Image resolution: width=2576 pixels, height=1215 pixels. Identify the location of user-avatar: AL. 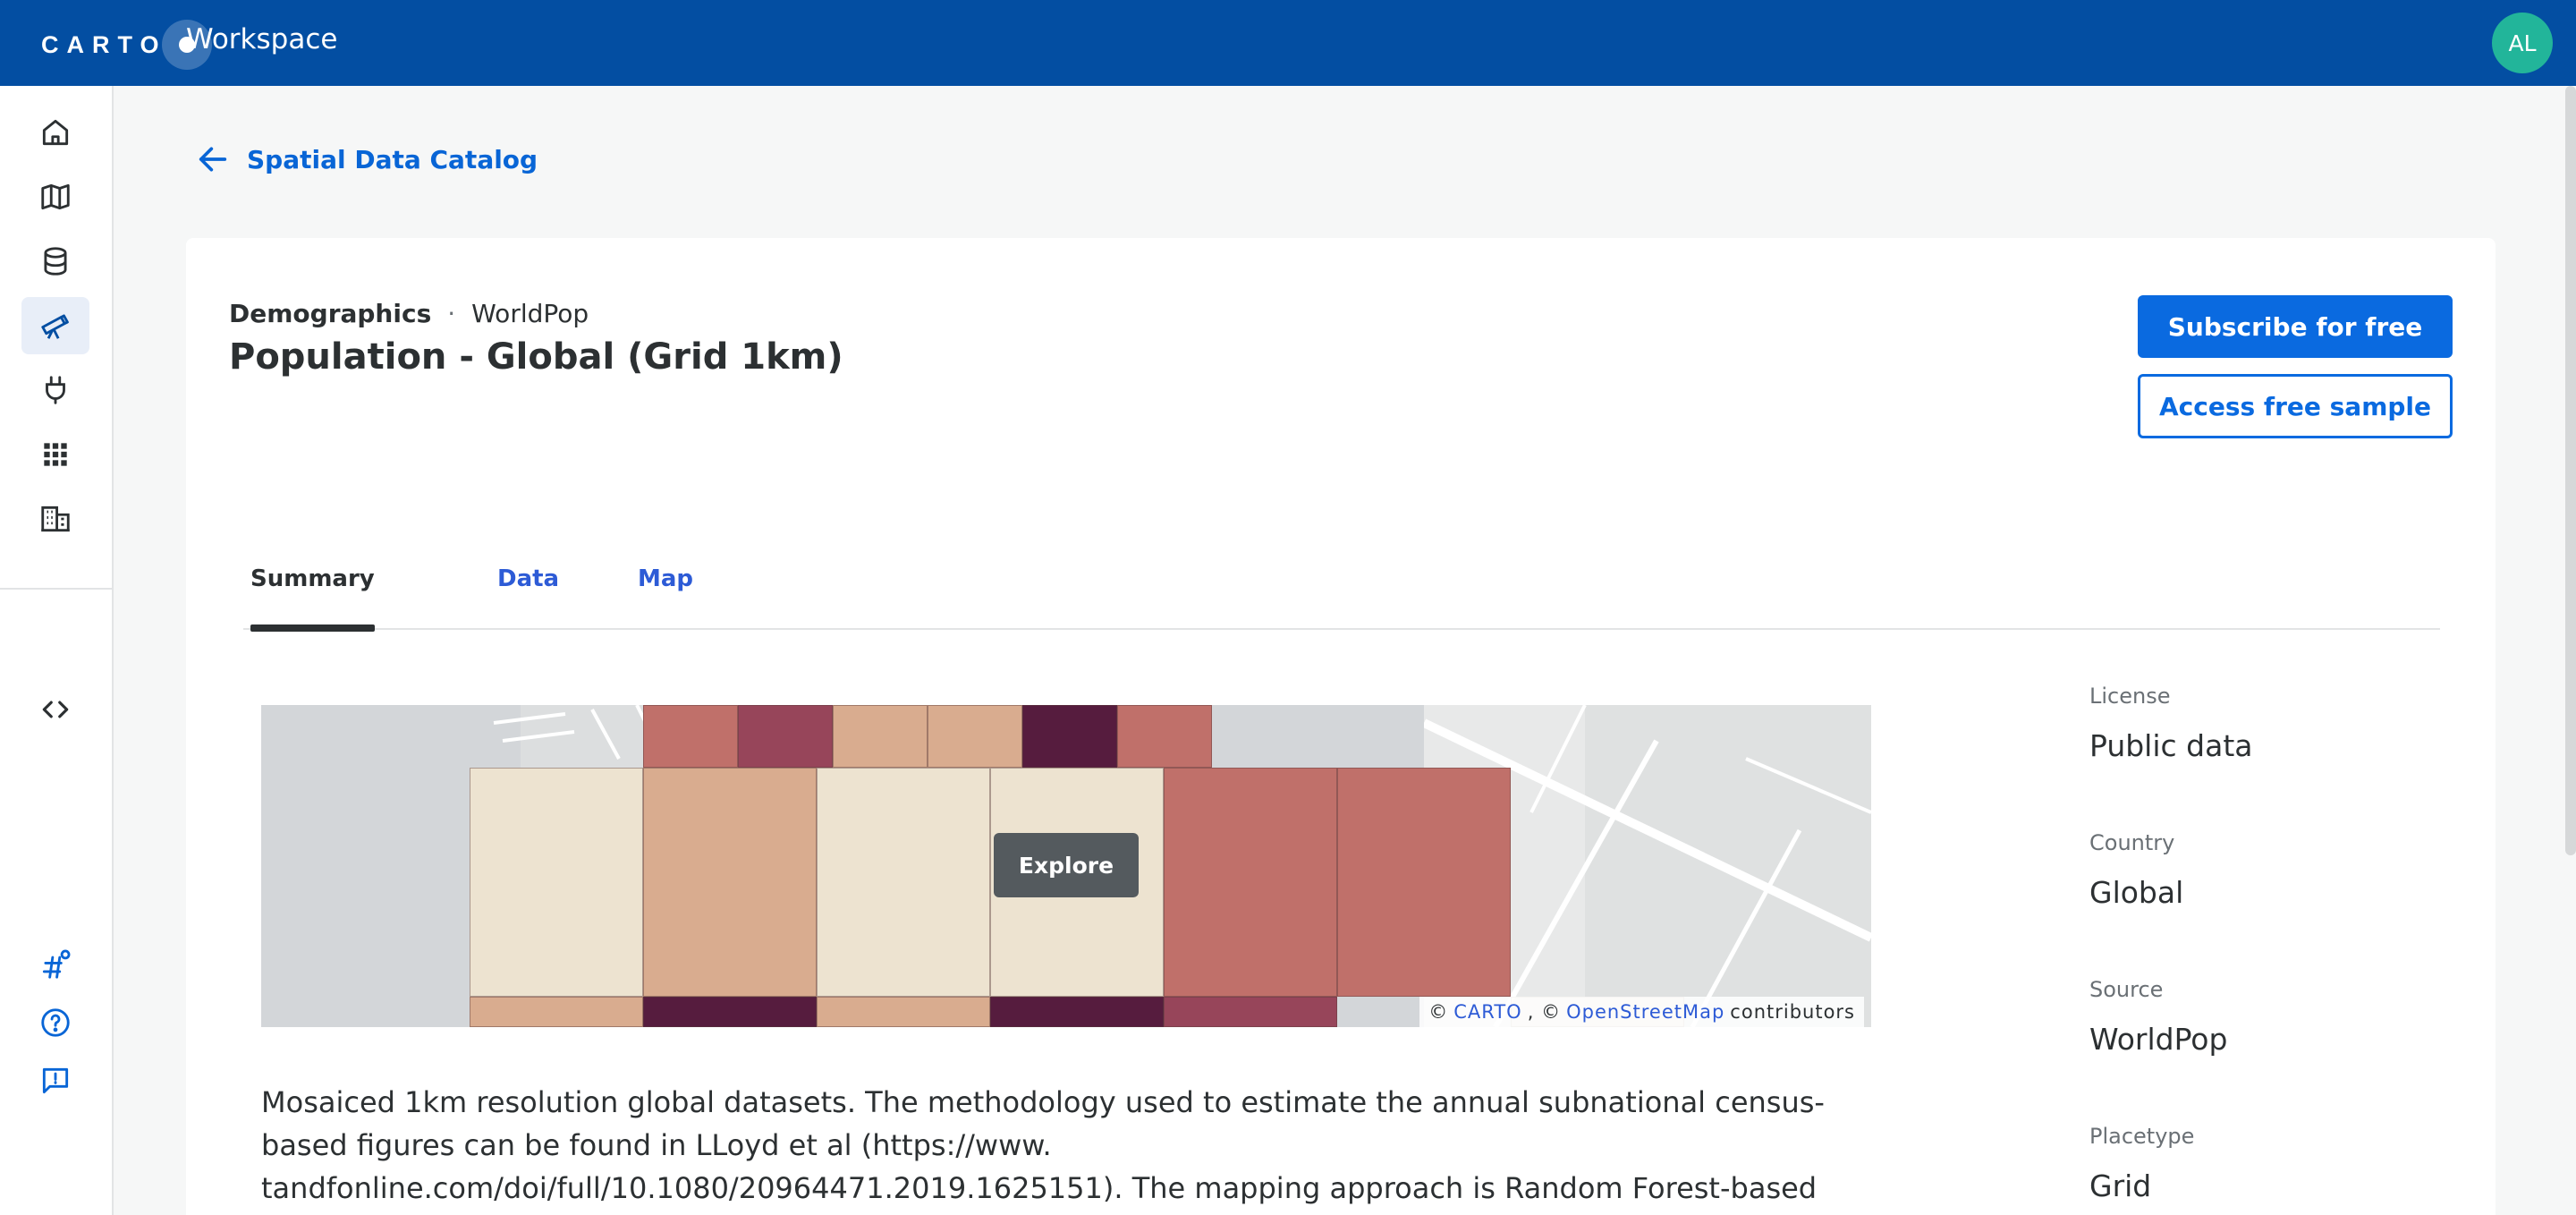
(2522, 43).